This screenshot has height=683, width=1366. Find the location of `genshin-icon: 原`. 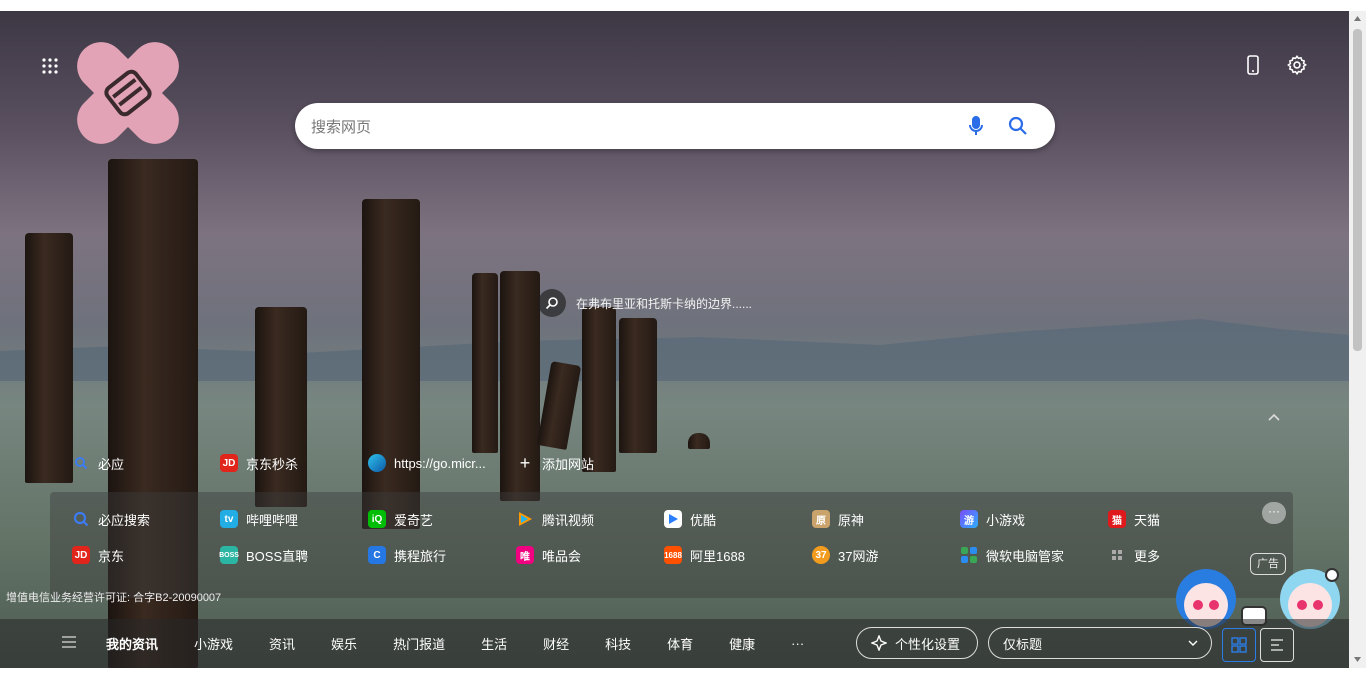

genshin-icon: 原 is located at coordinates (821, 519).